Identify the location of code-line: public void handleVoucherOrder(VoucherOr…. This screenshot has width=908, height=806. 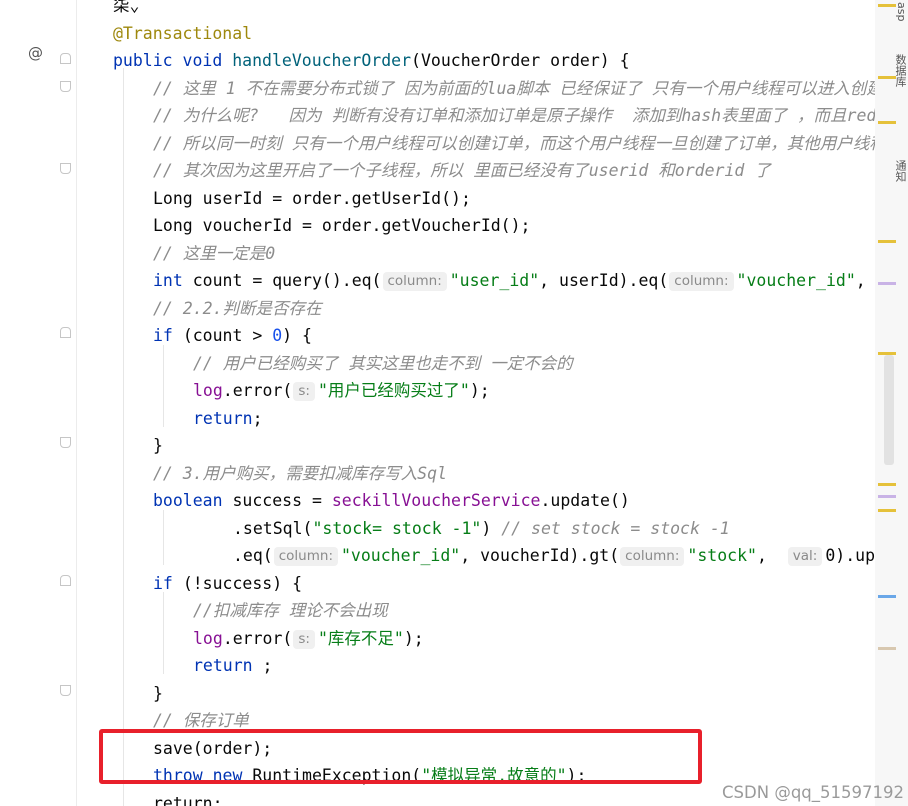
(371, 61).